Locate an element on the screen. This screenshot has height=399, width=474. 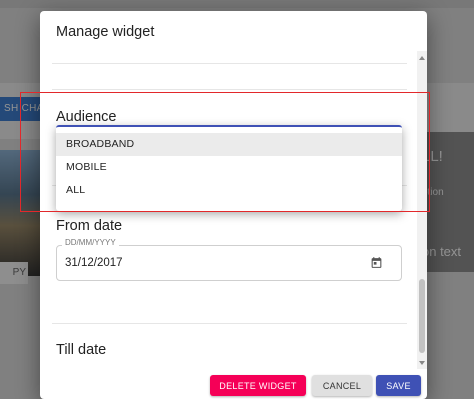
from-date-input: 31/12/2017 is located at coordinates (229, 263).